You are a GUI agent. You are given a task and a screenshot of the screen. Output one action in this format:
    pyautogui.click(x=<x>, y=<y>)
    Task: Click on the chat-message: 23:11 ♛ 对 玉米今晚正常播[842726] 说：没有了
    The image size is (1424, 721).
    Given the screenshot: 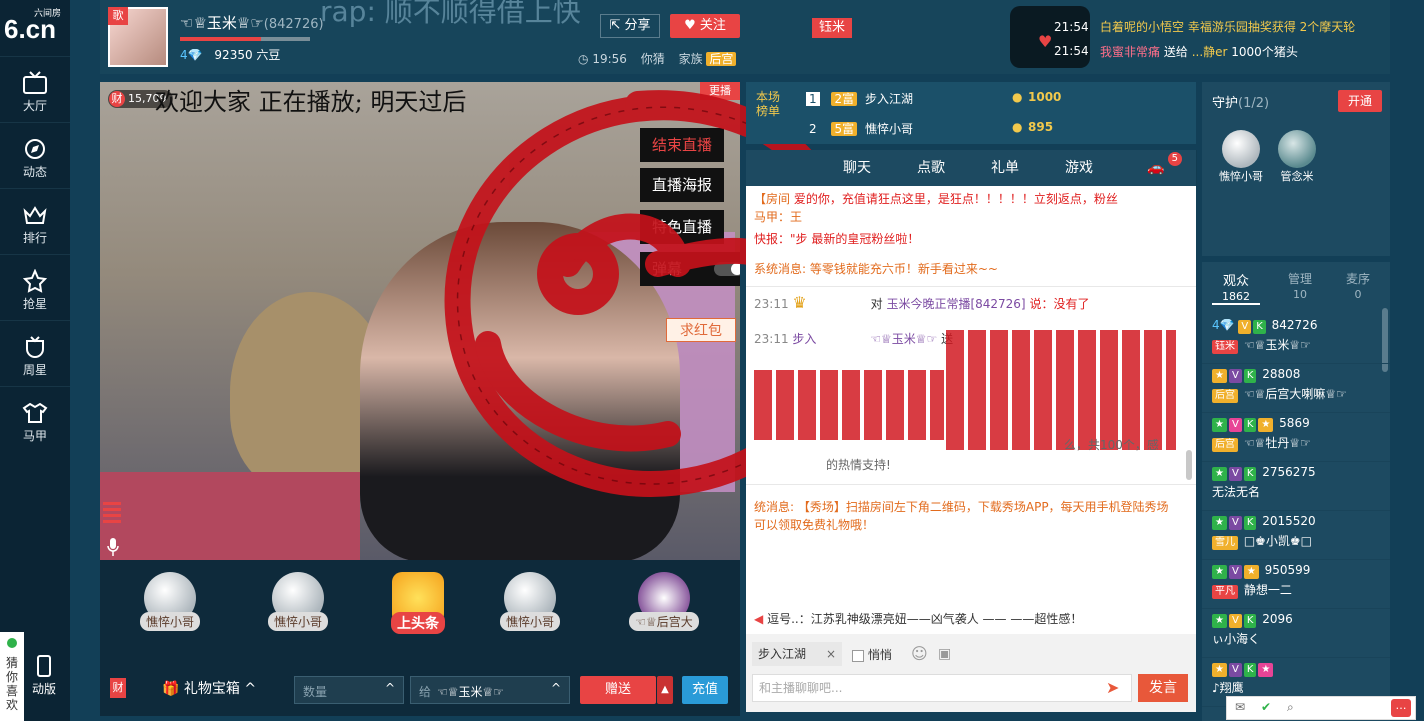 What is the action you would take?
    pyautogui.click(x=922, y=302)
    